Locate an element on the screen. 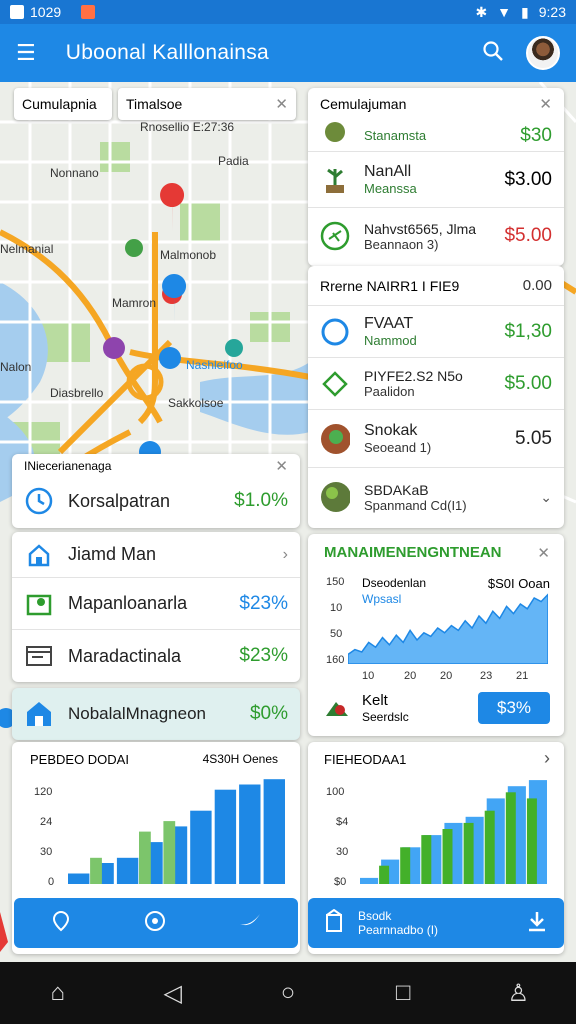 The width and height of the screenshot is (576, 1024). mini-chart-legend-right: $S0I Ooan is located at coordinates (518, 583).